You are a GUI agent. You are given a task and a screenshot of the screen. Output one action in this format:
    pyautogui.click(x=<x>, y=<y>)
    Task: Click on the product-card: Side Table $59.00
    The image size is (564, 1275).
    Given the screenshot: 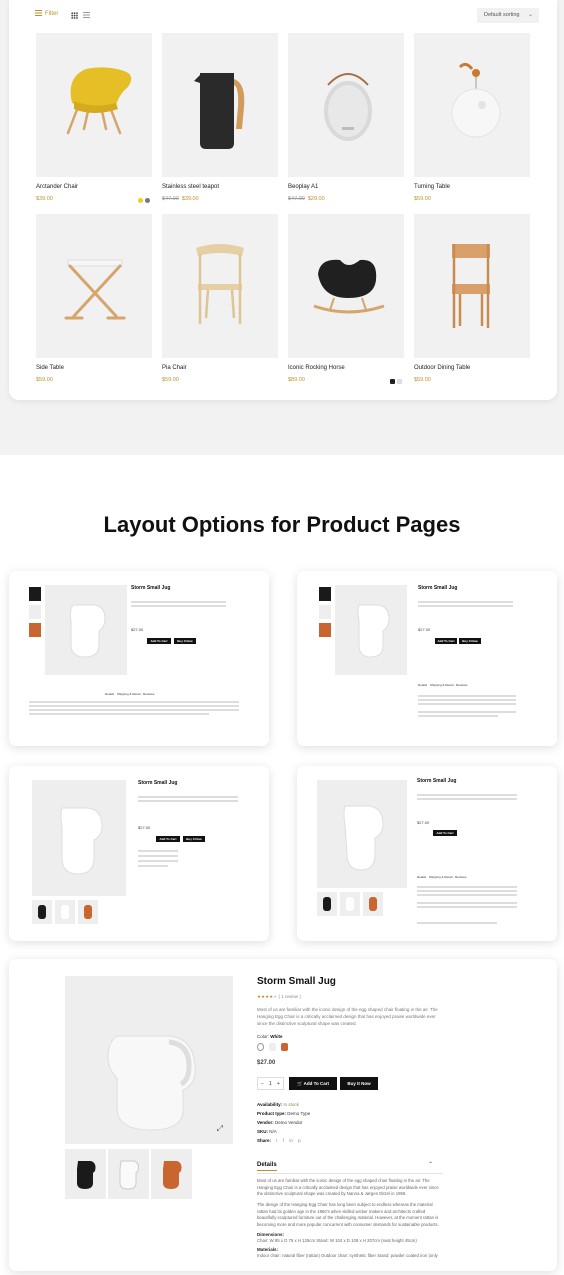 What is the action you would take?
    pyautogui.click(x=94, y=298)
    